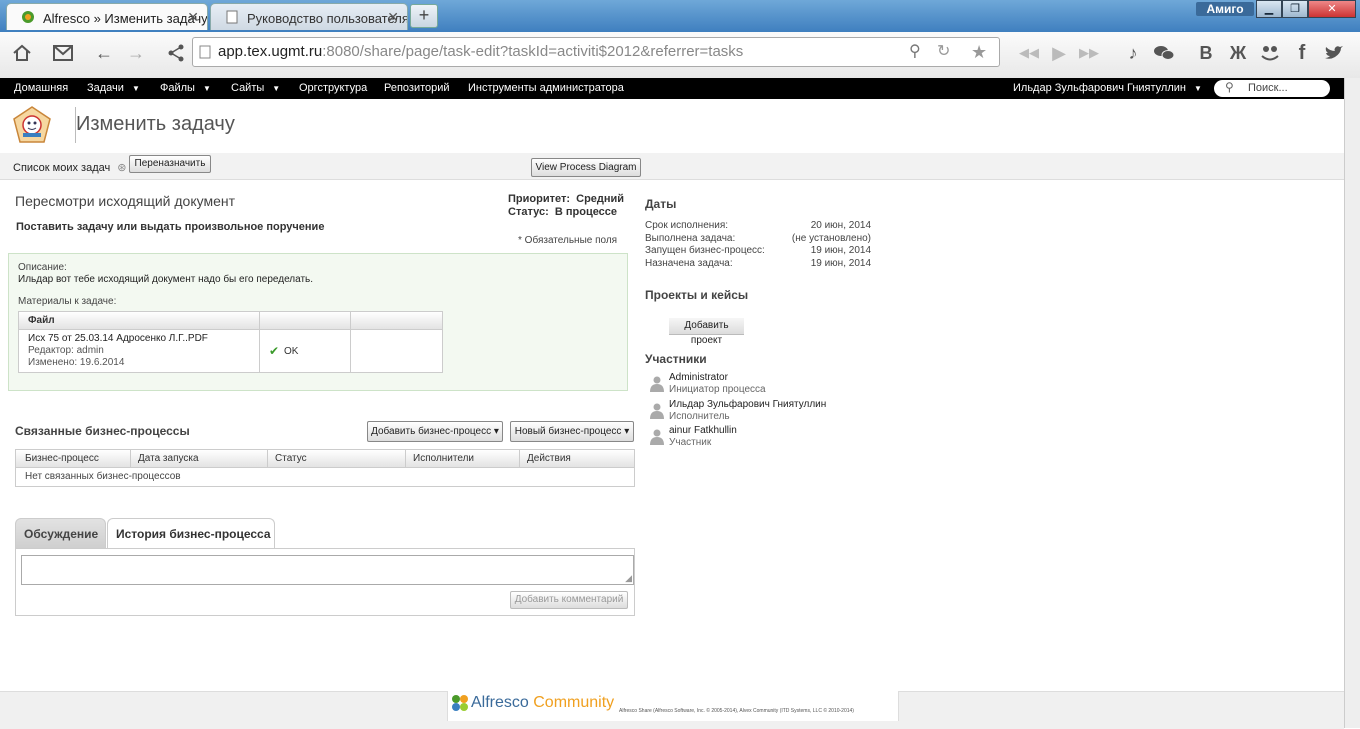  I want to click on comment-input: ◢, so click(327, 570).